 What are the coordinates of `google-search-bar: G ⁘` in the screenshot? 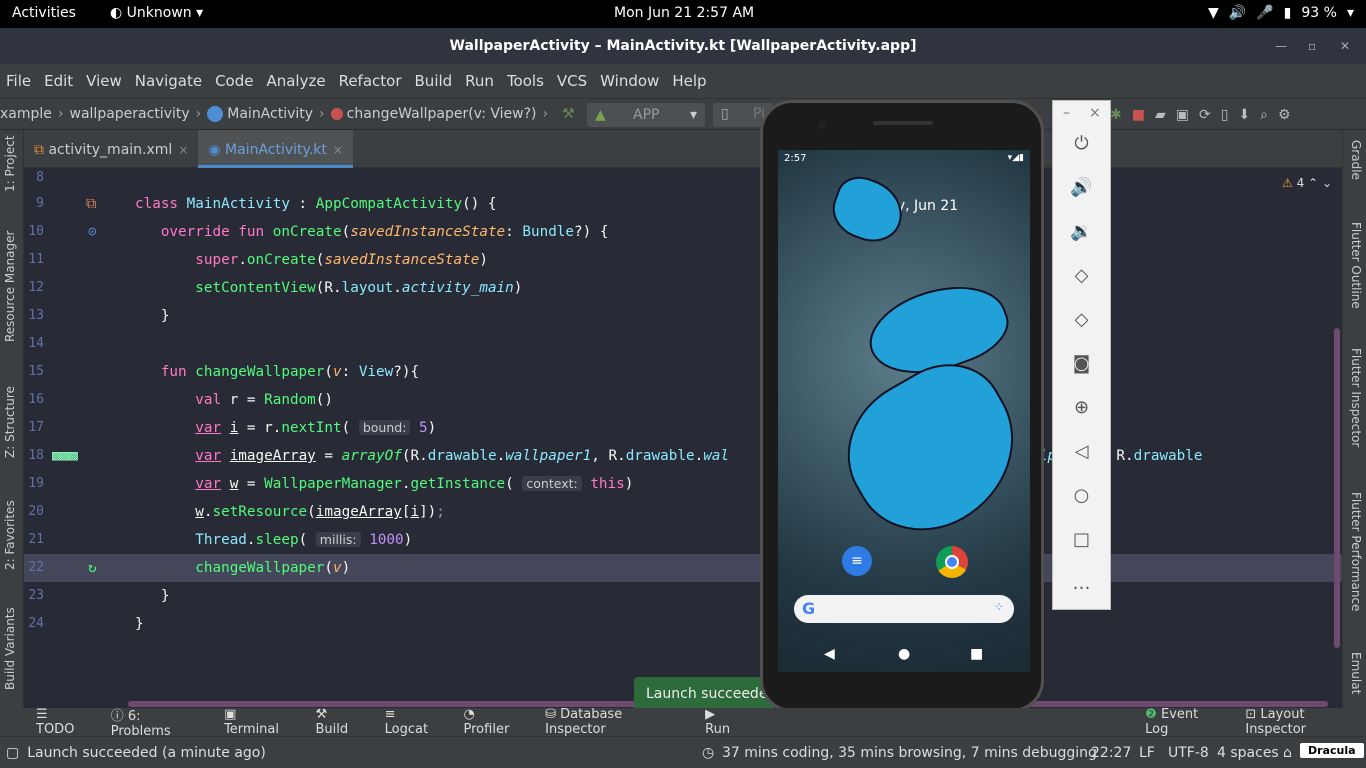 It's located at (904, 609).